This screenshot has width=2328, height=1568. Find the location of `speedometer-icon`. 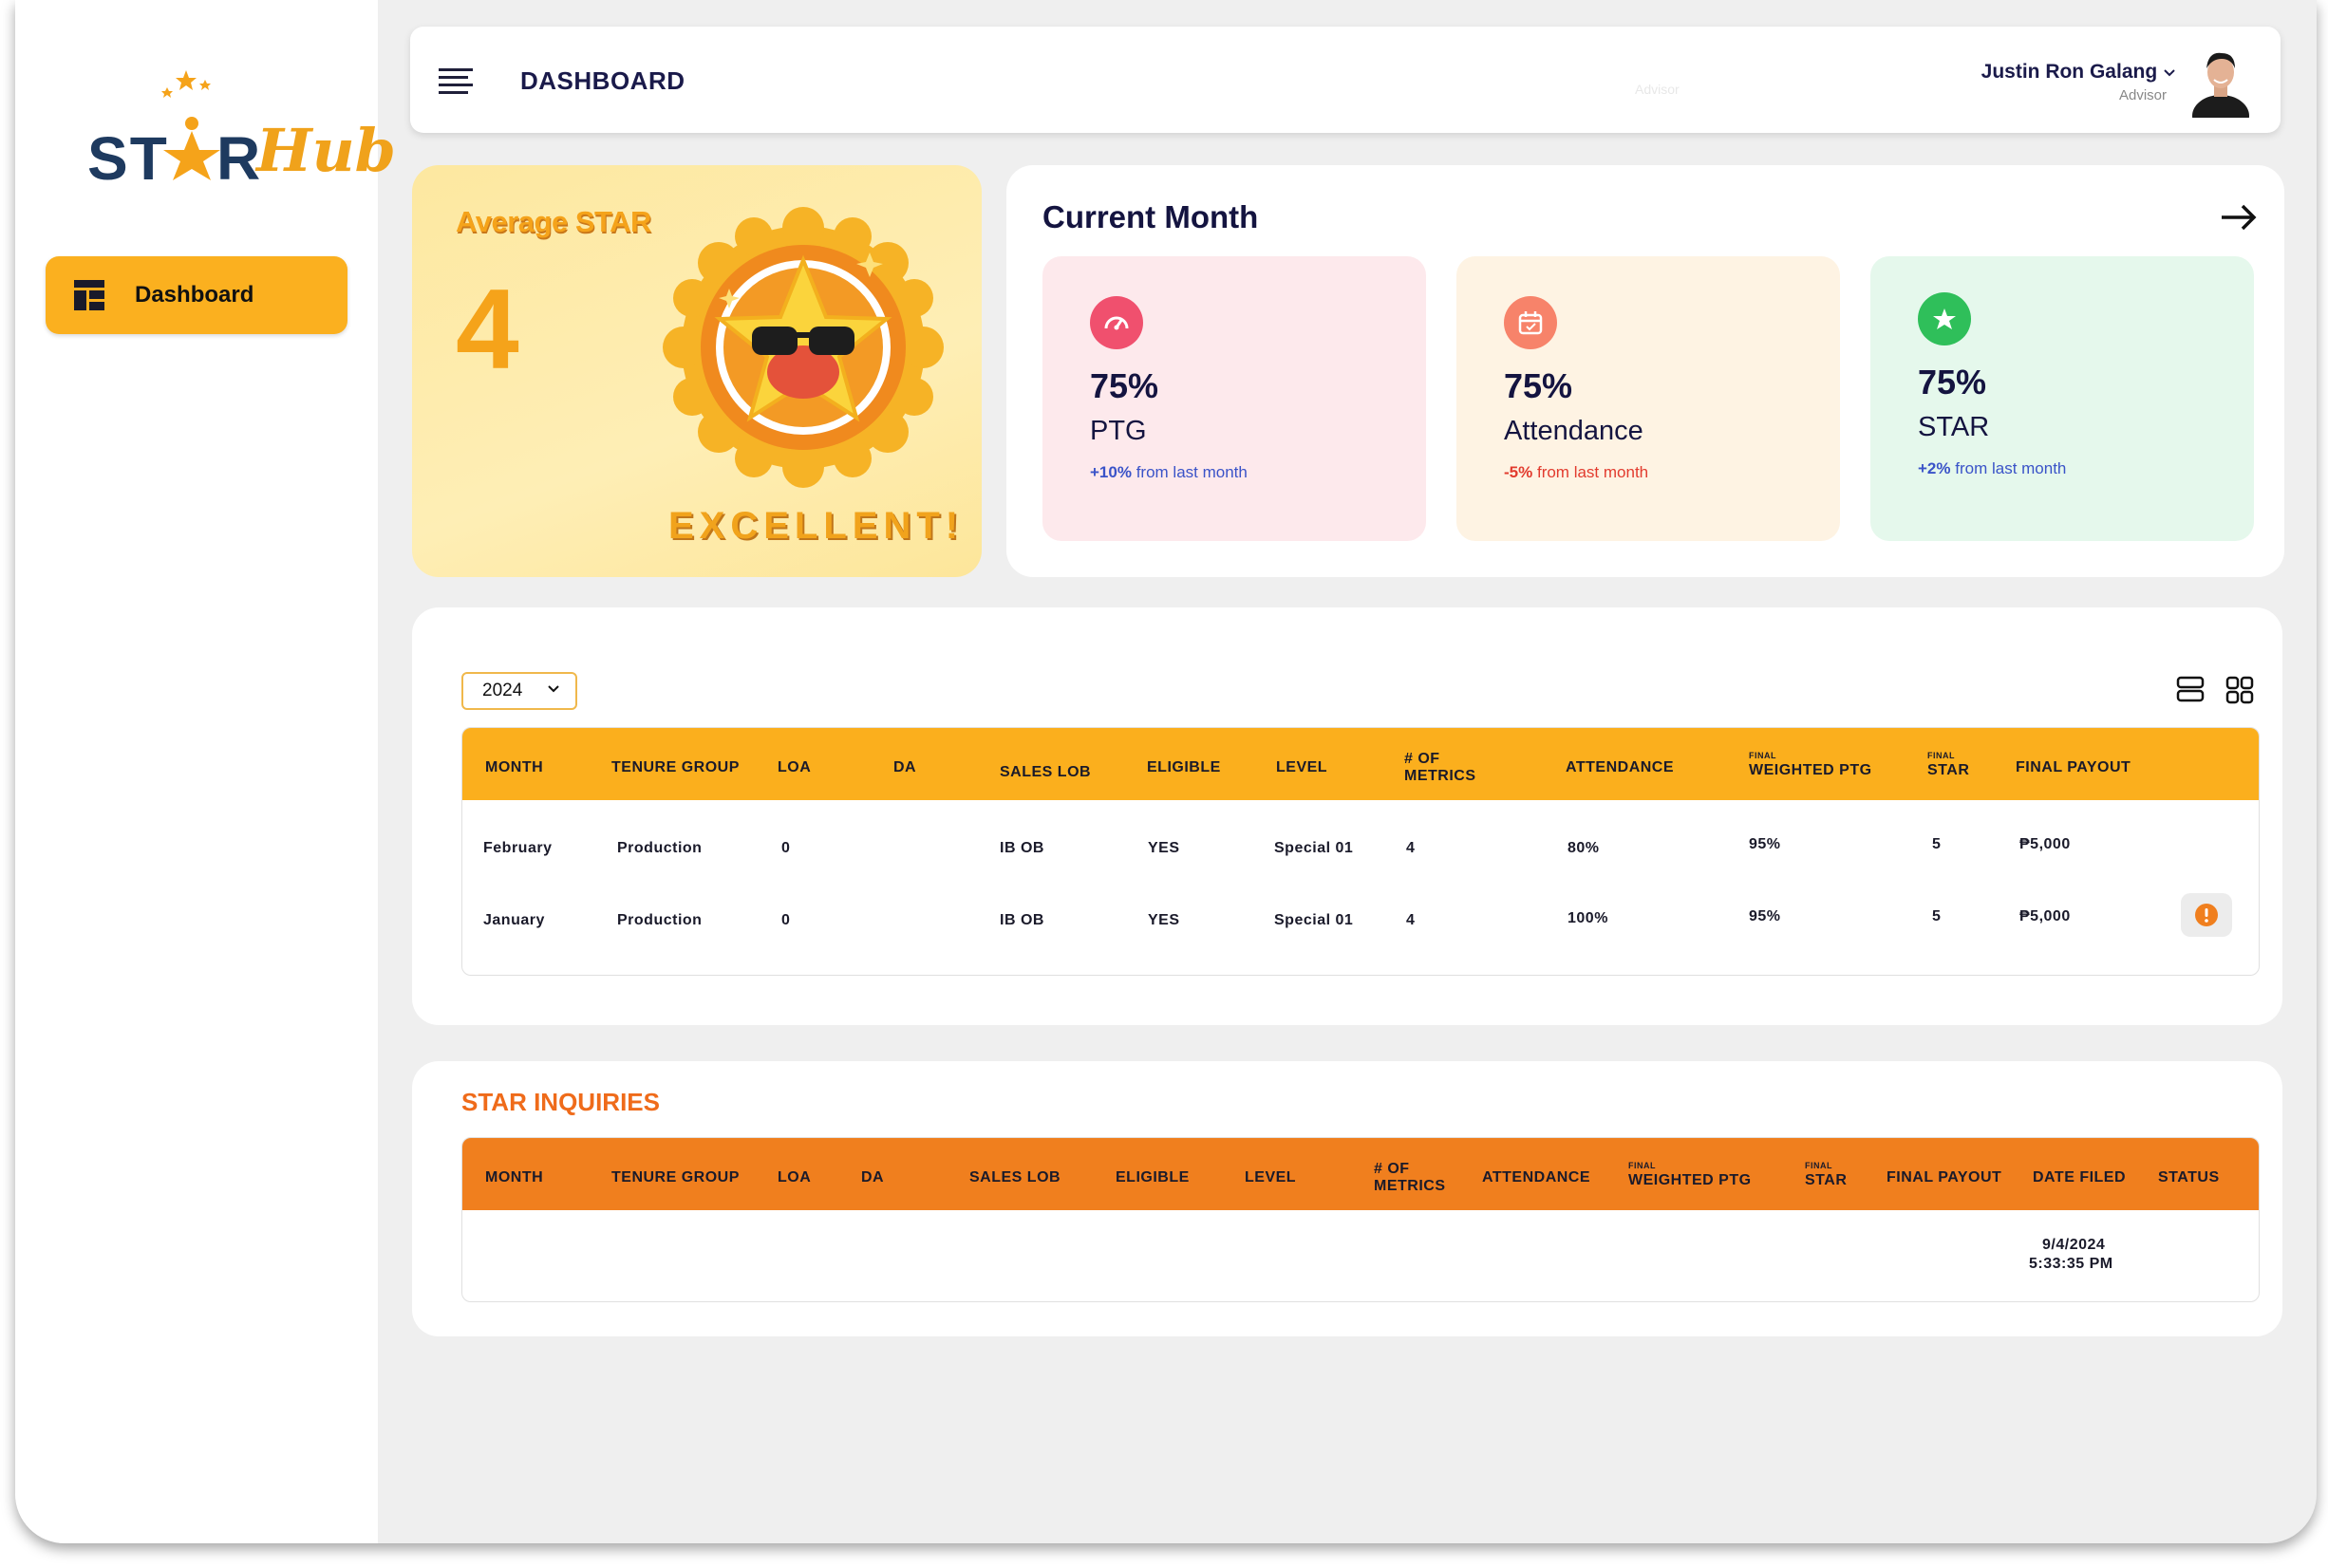

speedometer-icon is located at coordinates (1116, 322).